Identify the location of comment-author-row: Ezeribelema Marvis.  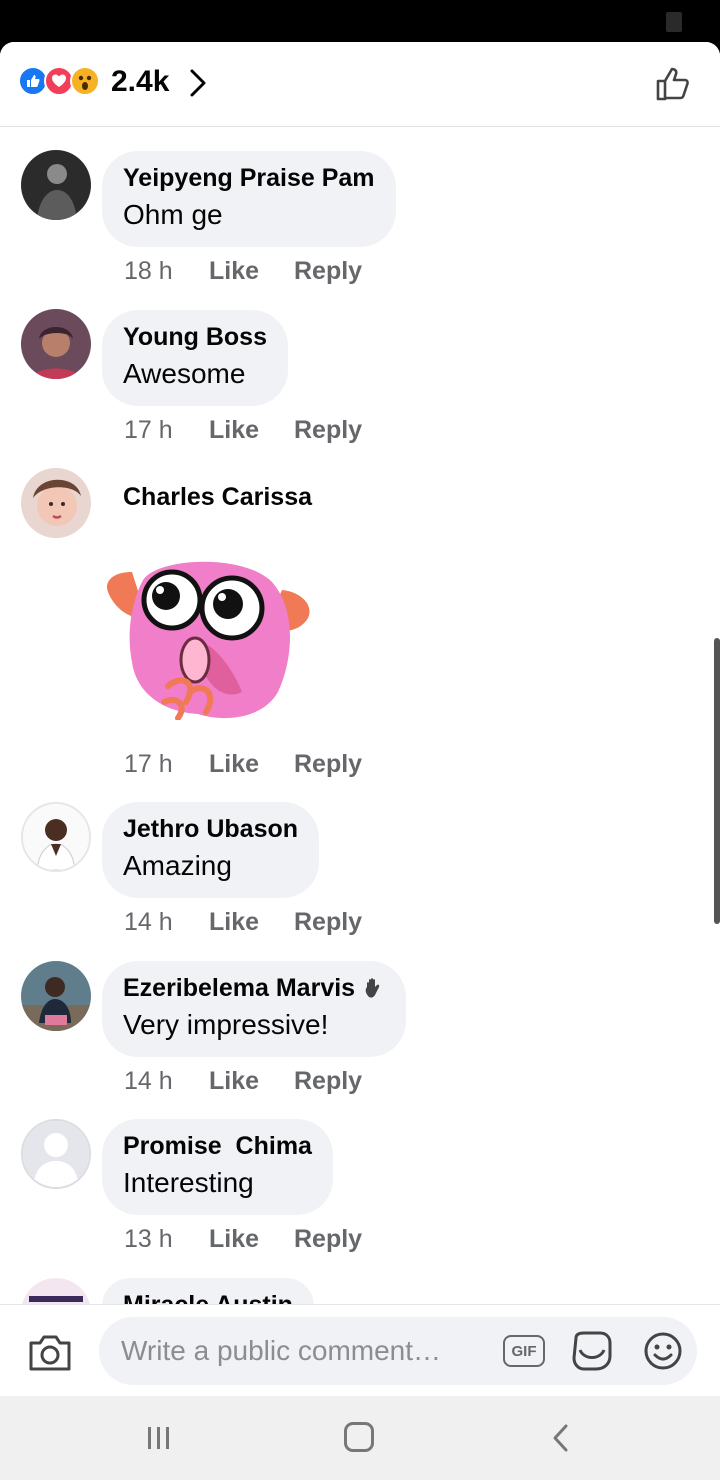
(254, 988).